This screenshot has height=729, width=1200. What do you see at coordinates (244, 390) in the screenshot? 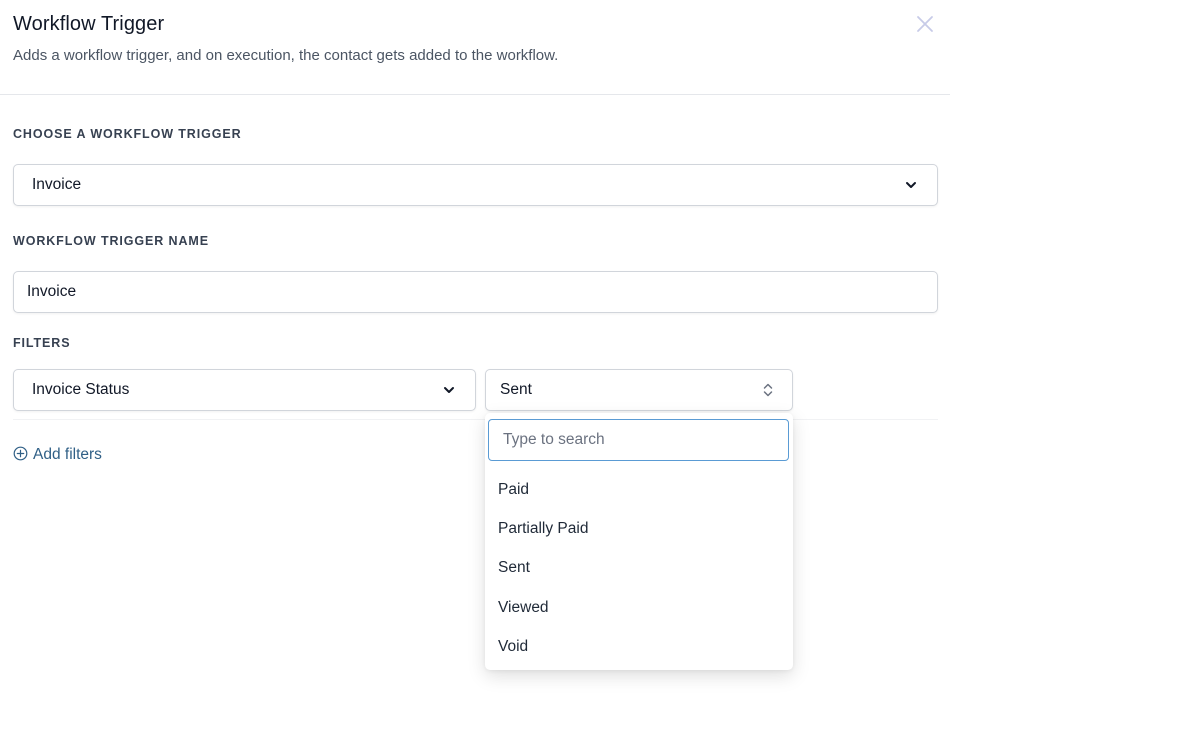
I see `filter-field-select: Invoice Status` at bounding box center [244, 390].